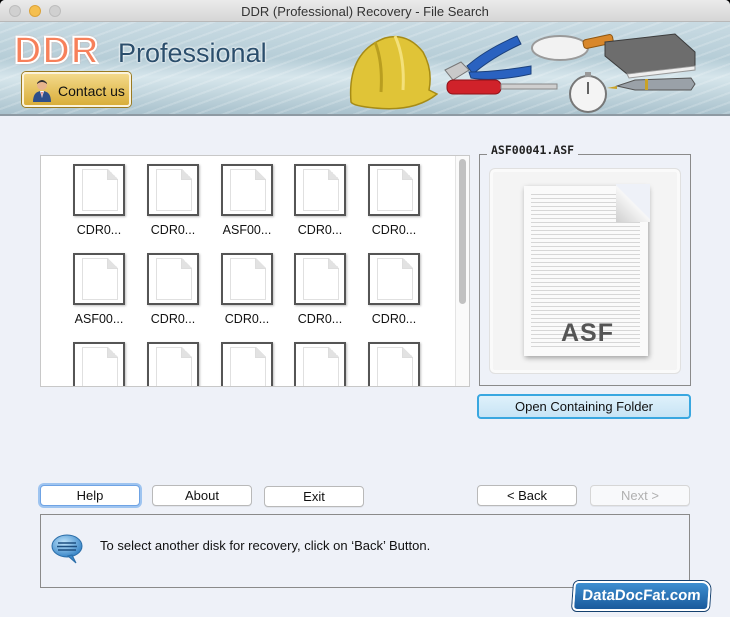  I want to click on hard-hat-icon, so click(394, 72).